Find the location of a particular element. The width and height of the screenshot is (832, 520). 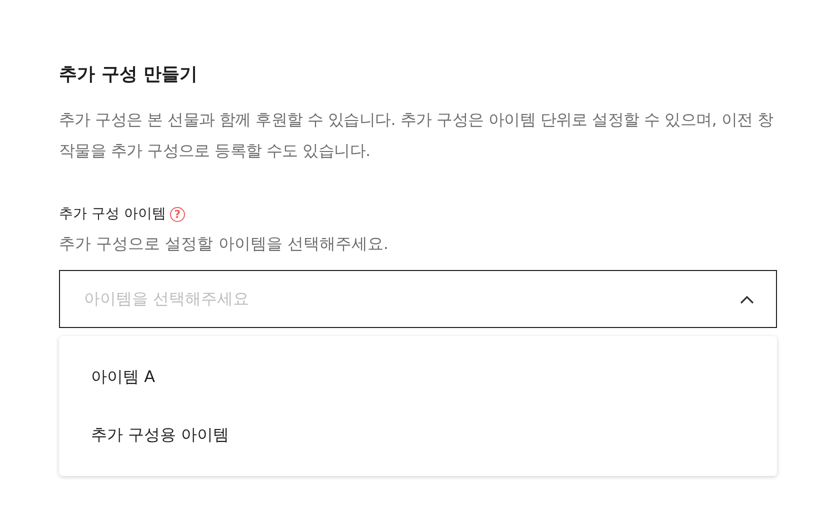

section-title: 추가 구성 만들기 is located at coordinates (128, 75).